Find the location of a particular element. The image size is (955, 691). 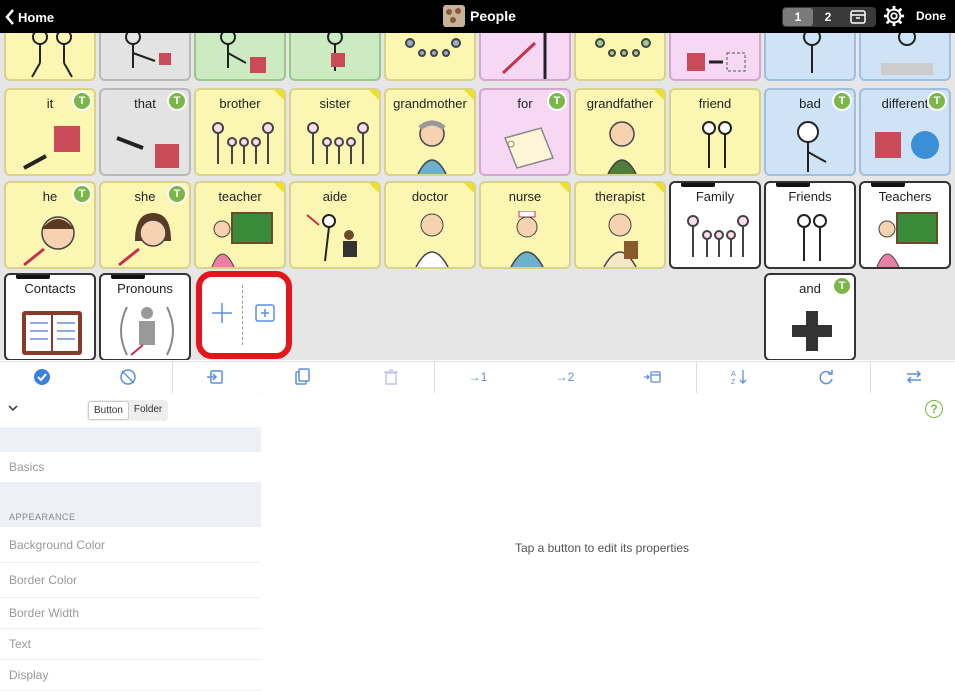

grid-button-and: and T is located at coordinates (810, 316).